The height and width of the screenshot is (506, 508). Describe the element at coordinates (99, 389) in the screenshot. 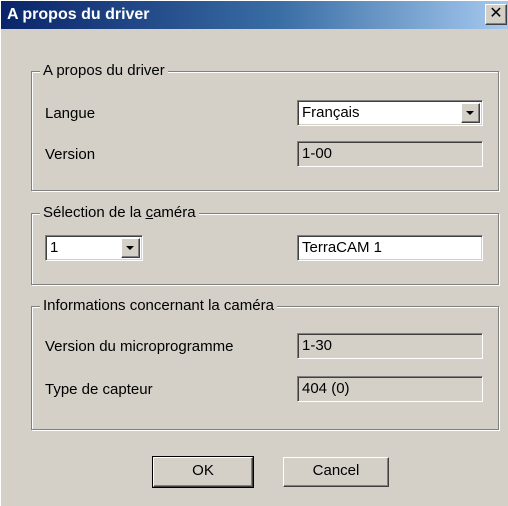

I see `sensor-type-label: Type de capteur` at that location.